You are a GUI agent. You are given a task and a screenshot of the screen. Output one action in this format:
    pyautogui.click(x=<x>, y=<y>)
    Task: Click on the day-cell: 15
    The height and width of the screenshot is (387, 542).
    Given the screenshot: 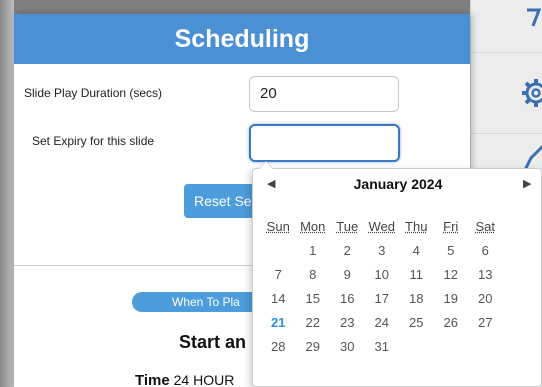 What is the action you would take?
    pyautogui.click(x=313, y=299)
    